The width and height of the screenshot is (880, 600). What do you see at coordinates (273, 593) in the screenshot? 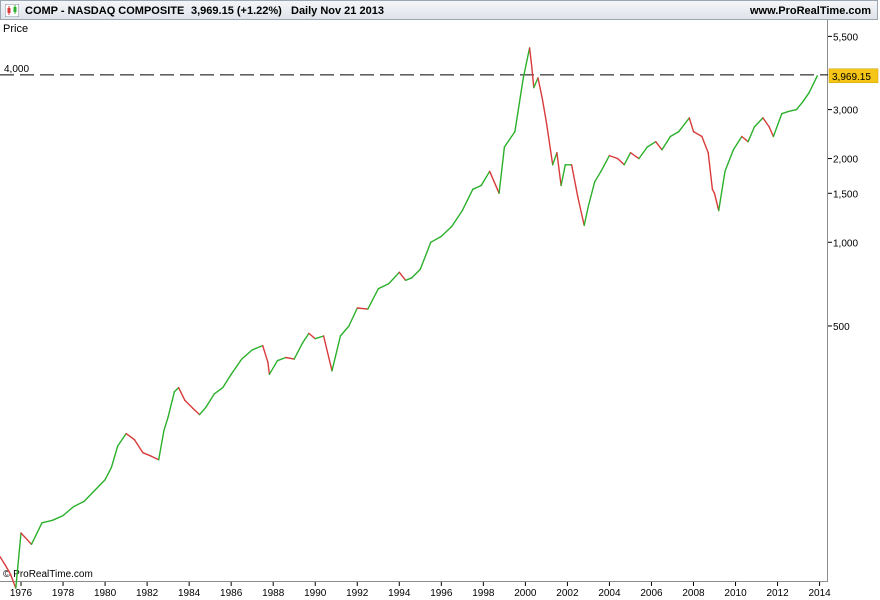
I see `x-tick-label: 1988` at bounding box center [273, 593].